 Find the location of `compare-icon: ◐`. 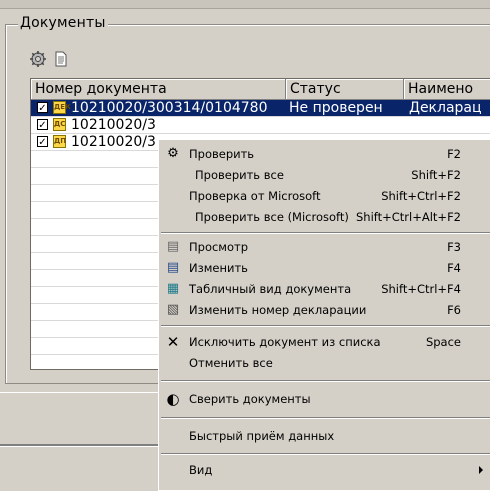

compare-icon: ◐ is located at coordinates (173, 399).